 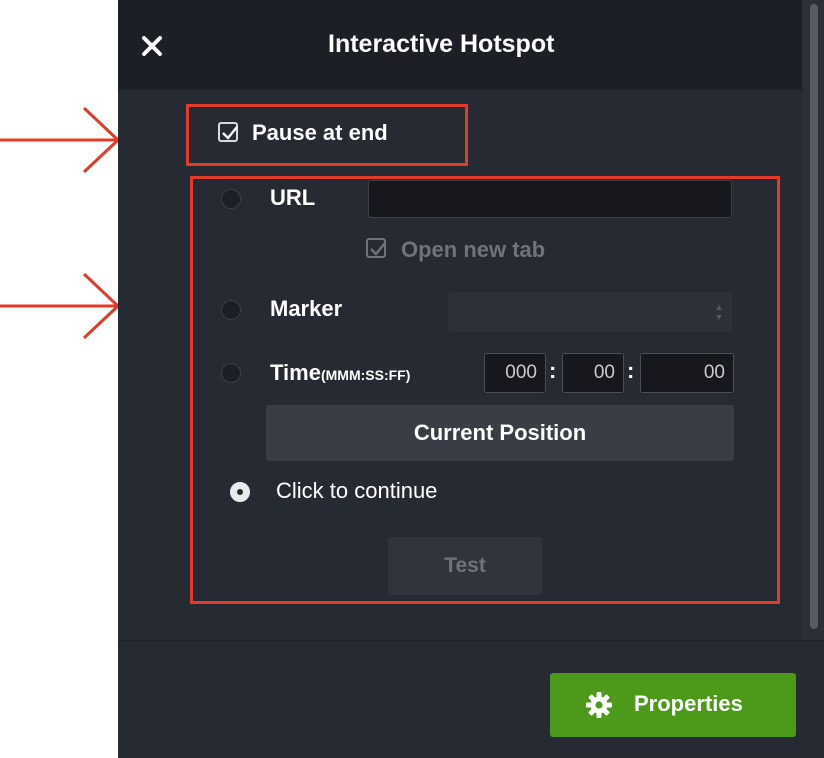 What do you see at coordinates (60, 140) in the screenshot?
I see `annotation-arrow-pause` at bounding box center [60, 140].